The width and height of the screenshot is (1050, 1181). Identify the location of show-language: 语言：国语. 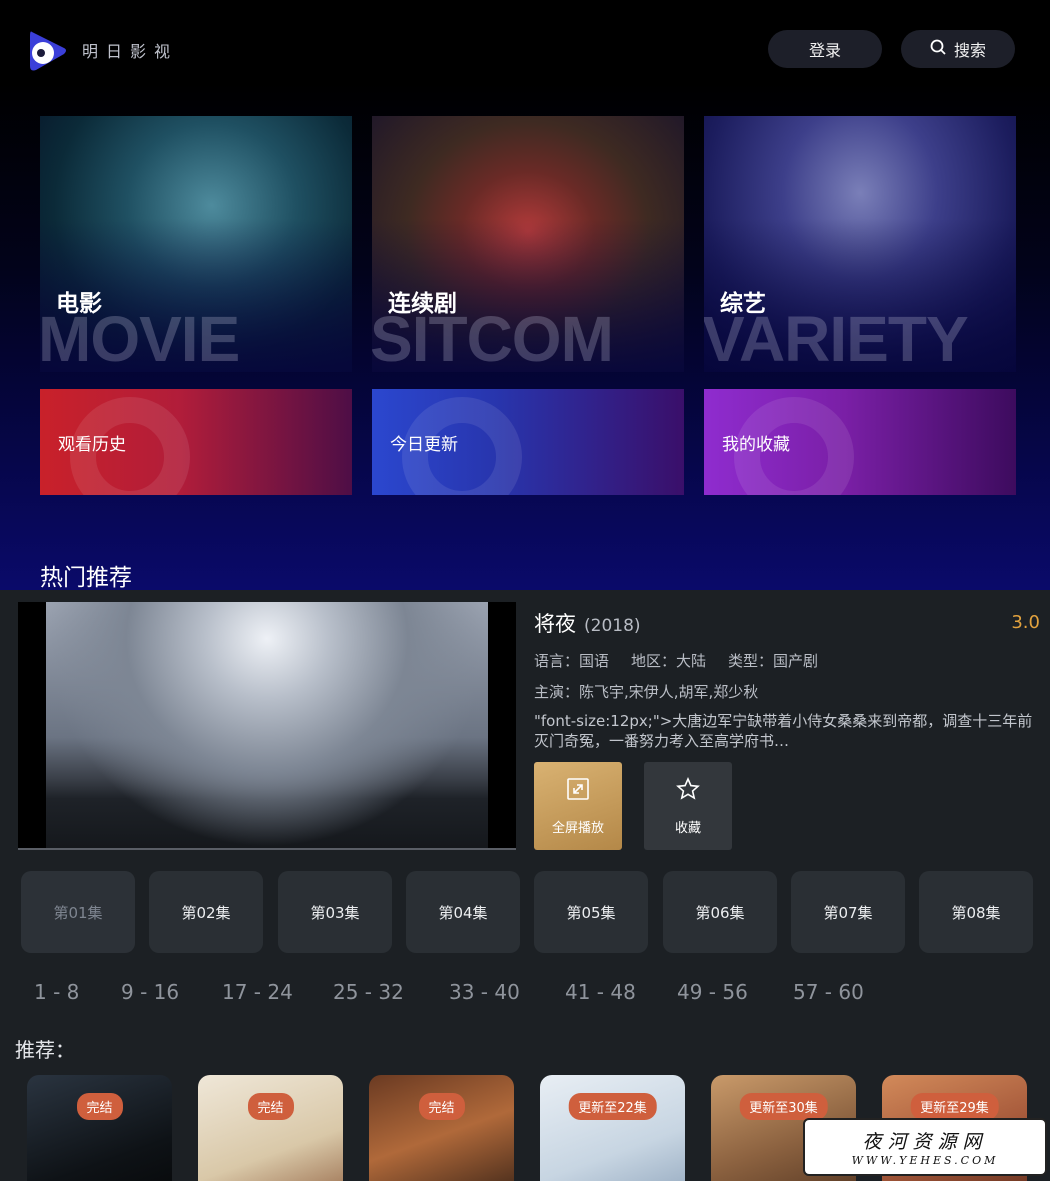
(572, 661).